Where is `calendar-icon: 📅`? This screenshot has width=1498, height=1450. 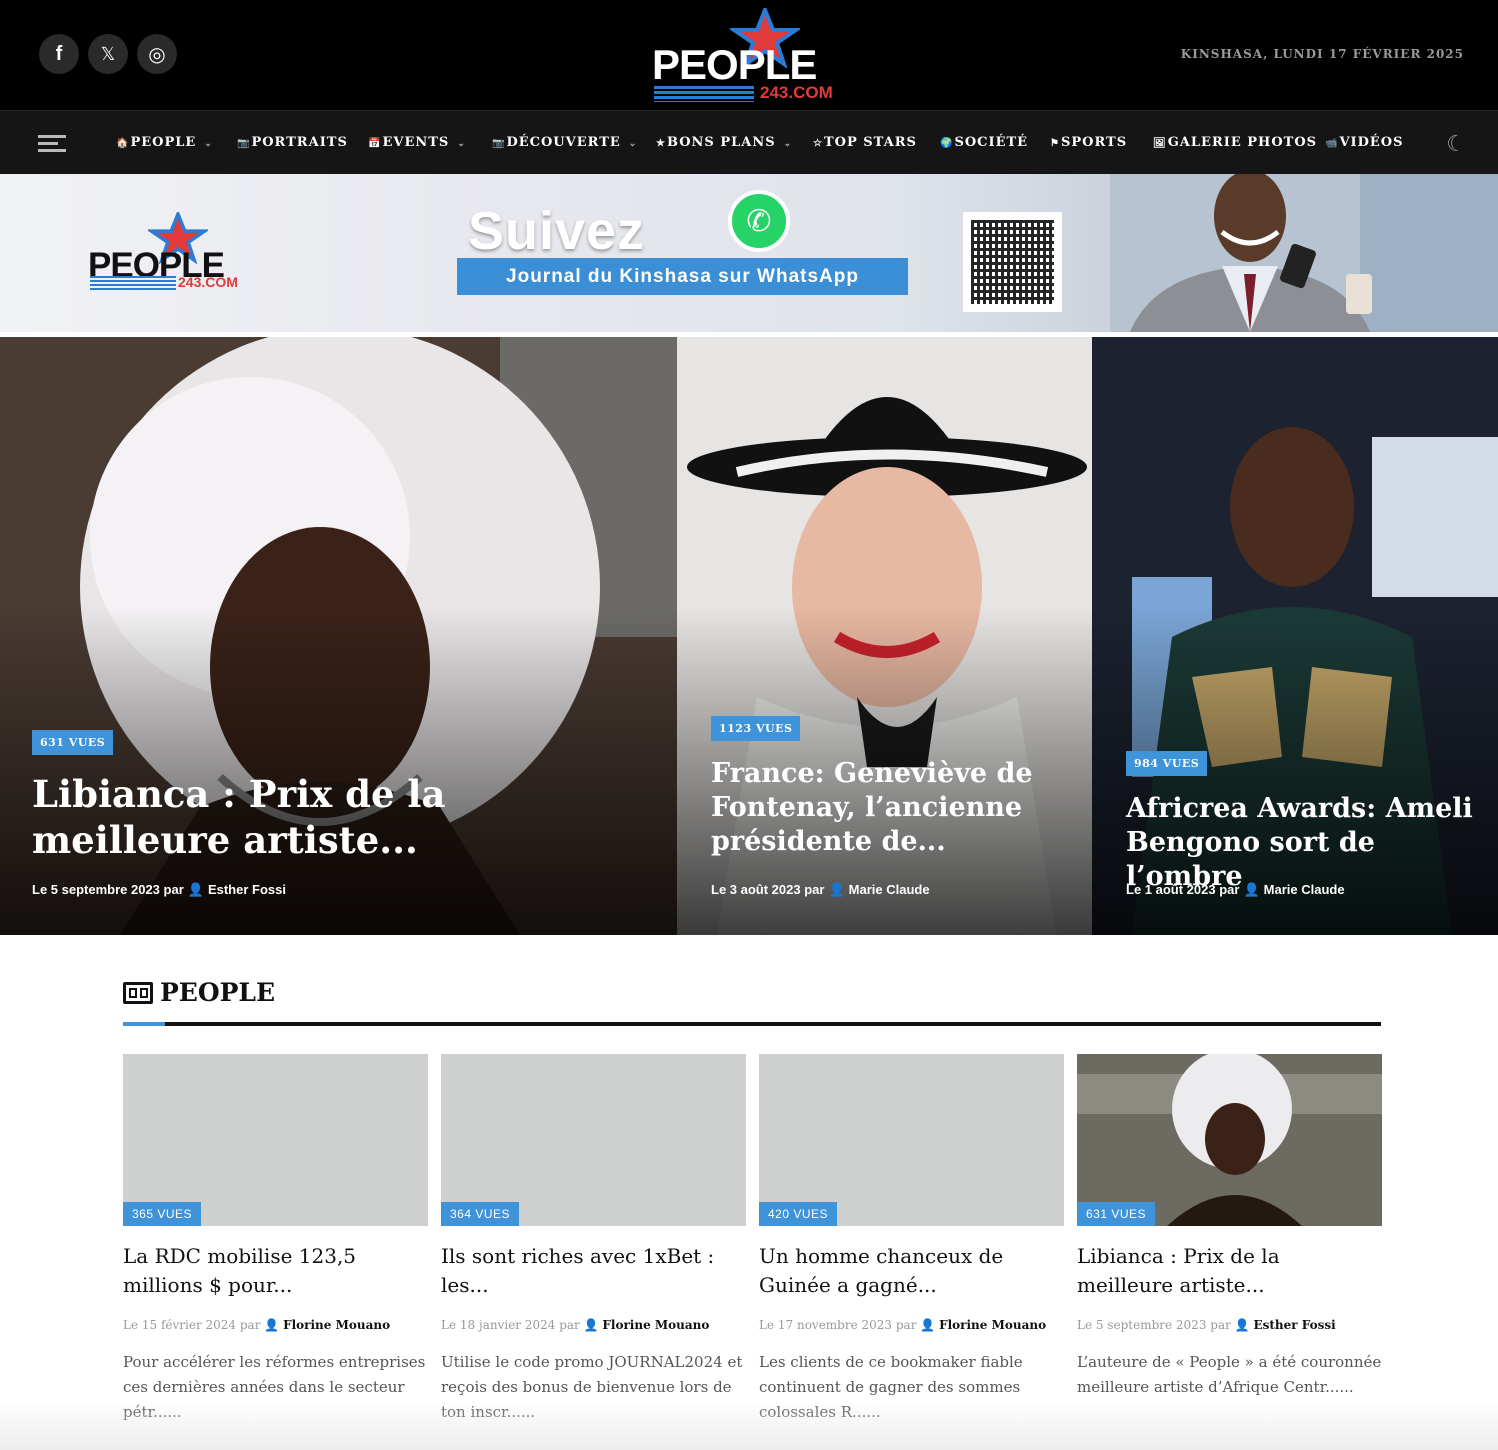
calendar-icon: 📅 is located at coordinates (375, 143).